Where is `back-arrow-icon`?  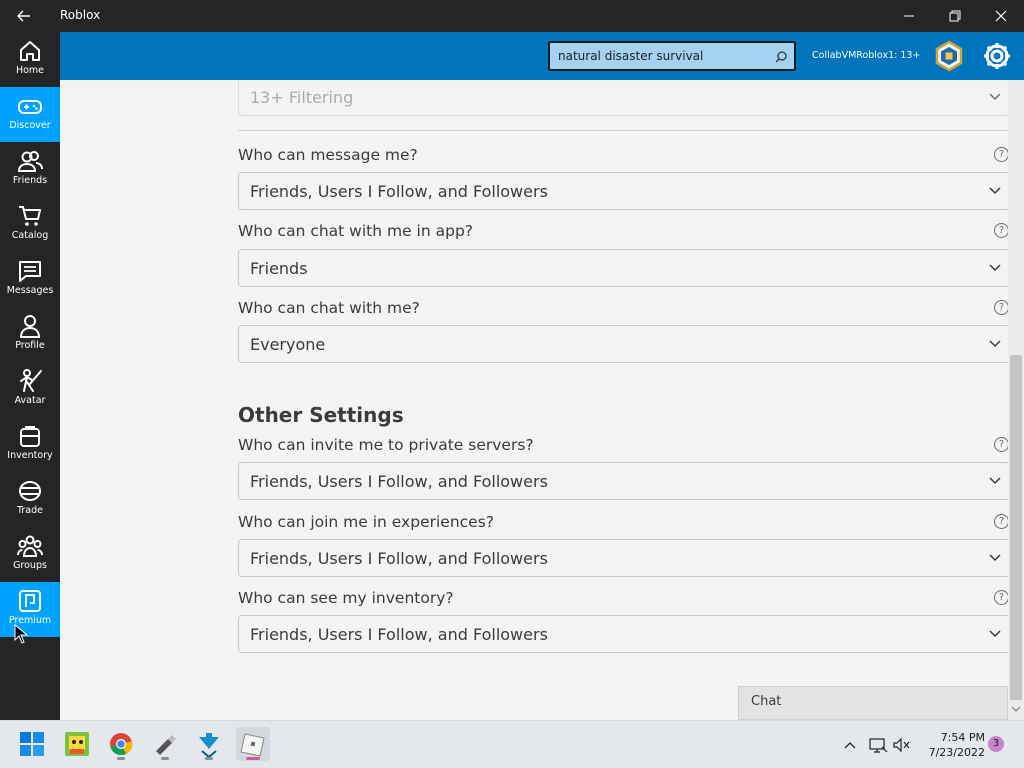
back-arrow-icon is located at coordinates (24, 16).